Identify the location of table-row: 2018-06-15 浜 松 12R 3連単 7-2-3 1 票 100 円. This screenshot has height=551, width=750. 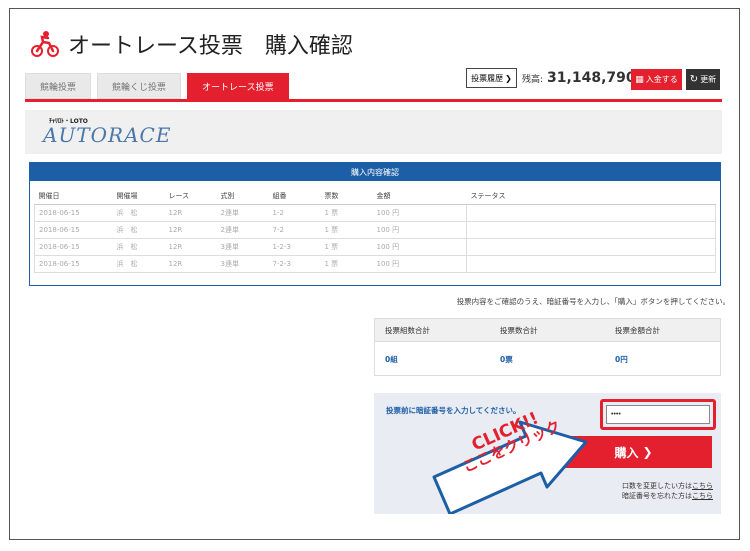
(375, 264).